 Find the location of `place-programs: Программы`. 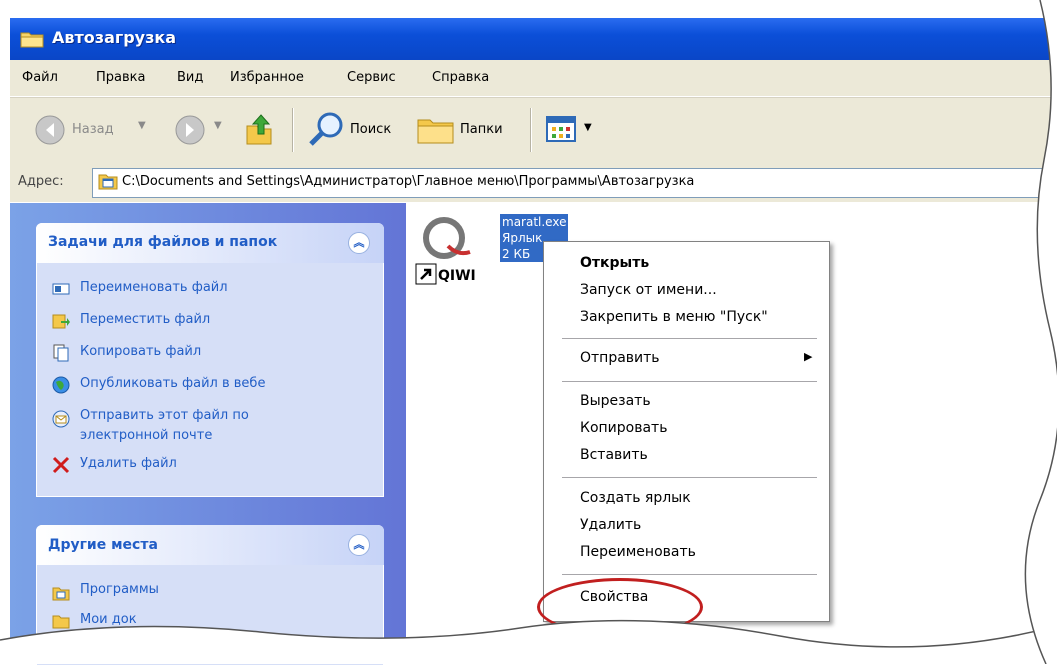

place-programs: Программы is located at coordinates (119, 589).